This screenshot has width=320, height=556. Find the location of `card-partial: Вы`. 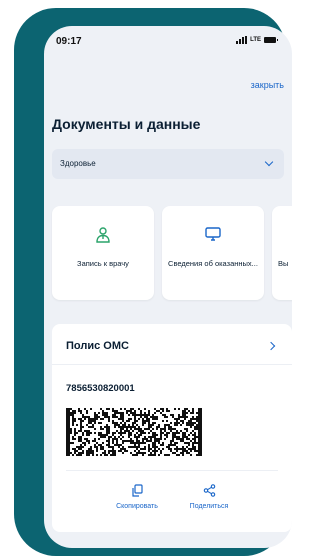

card-partial: Вы is located at coordinates (282, 253).